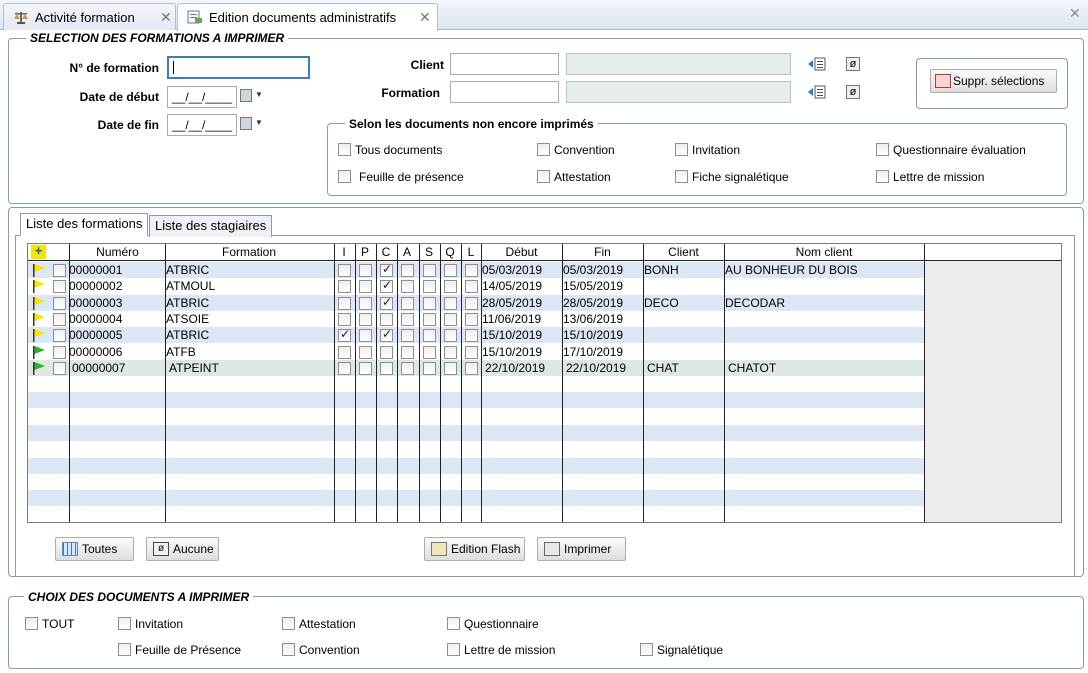  I want to click on close-all-icon: ✕, so click(1075, 13).